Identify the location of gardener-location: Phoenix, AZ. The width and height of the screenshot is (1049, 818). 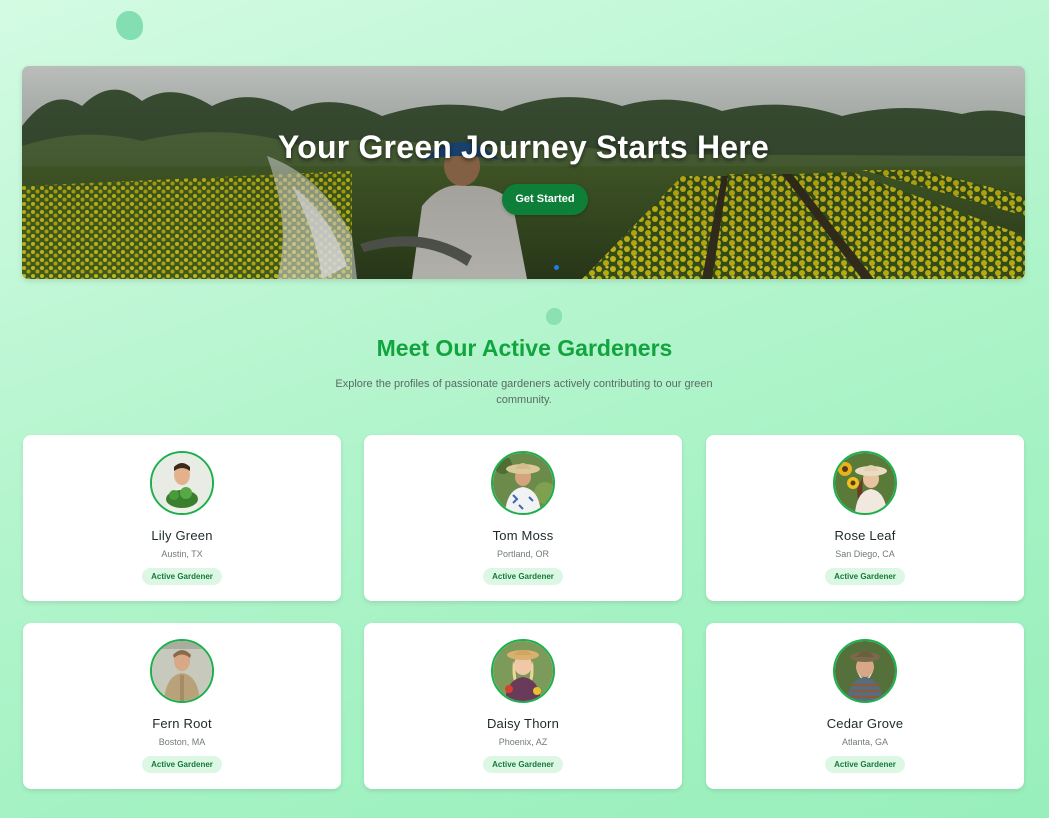
(523, 742).